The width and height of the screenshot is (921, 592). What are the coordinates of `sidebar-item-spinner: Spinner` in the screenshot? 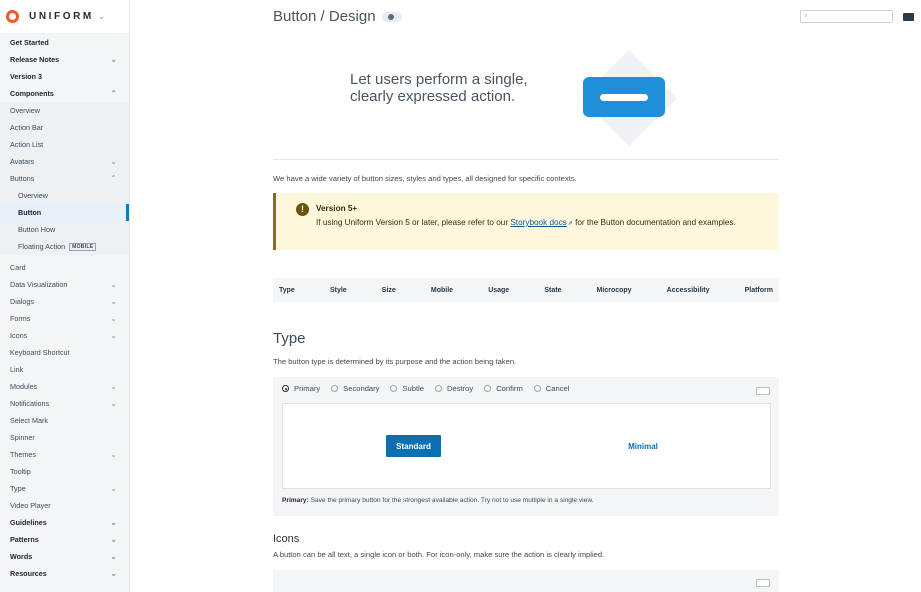 It's located at (64, 437).